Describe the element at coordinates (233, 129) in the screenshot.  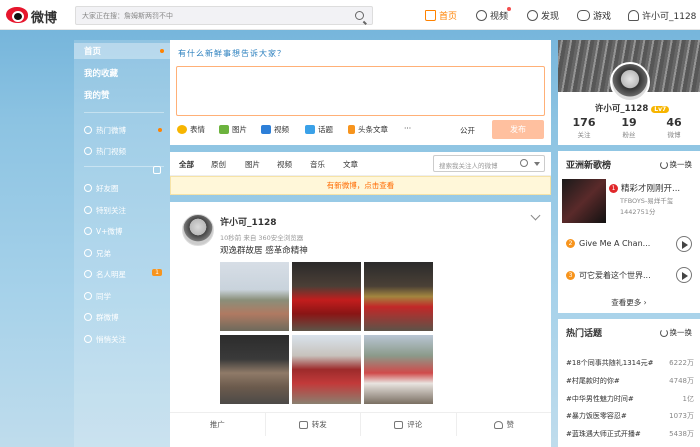
I see `image-button: 图片` at that location.